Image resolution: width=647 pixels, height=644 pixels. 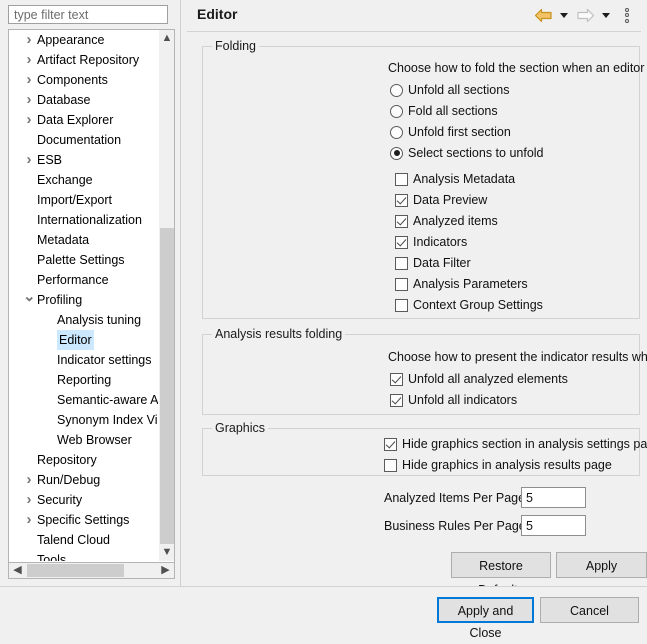 What do you see at coordinates (60, 500) in the screenshot?
I see `tree-item-label: Security` at bounding box center [60, 500].